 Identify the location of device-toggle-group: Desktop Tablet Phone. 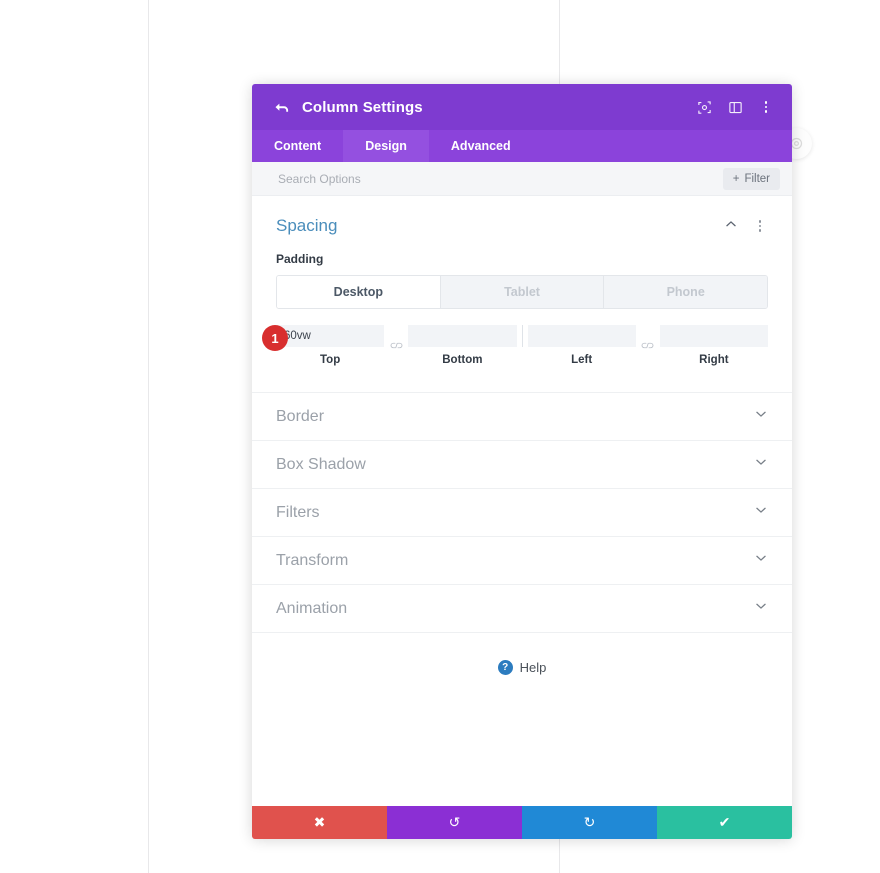
(522, 292).